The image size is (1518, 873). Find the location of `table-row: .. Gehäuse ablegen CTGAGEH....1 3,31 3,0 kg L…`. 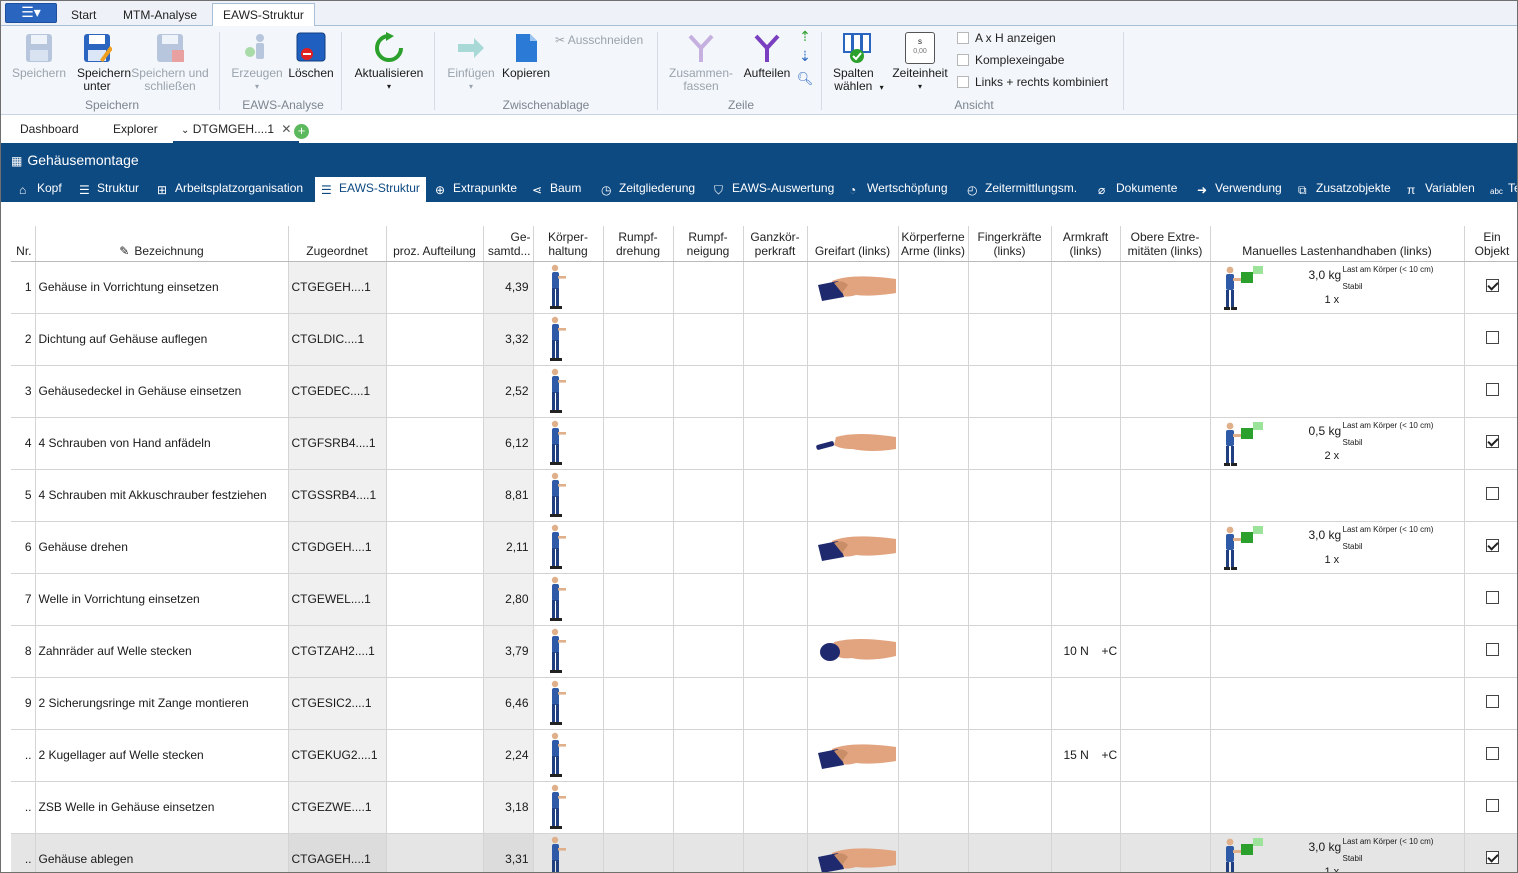

table-row: .. Gehäuse ablegen CTGAGEH....1 3,31 3,0 kg L… is located at coordinates (764, 852).